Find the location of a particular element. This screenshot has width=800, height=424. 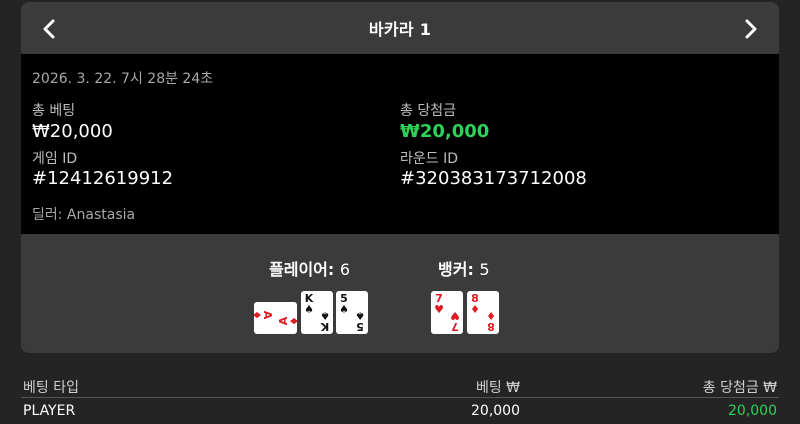

player-score: 6 is located at coordinates (345, 269).